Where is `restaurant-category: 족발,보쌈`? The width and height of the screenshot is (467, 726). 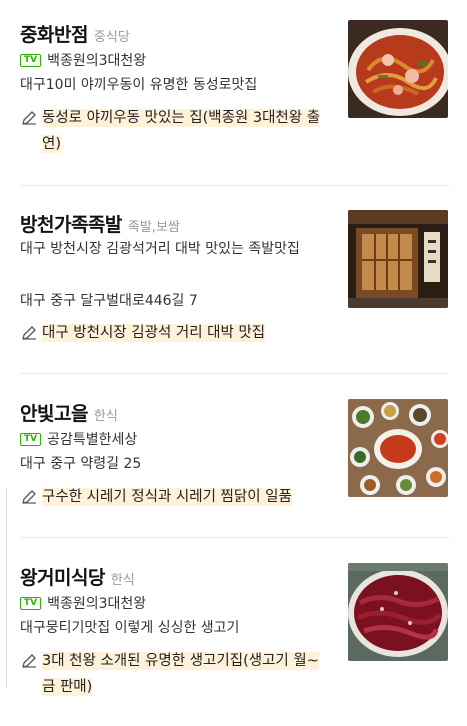 restaurant-category: 족발,보쌈 is located at coordinates (153, 227).